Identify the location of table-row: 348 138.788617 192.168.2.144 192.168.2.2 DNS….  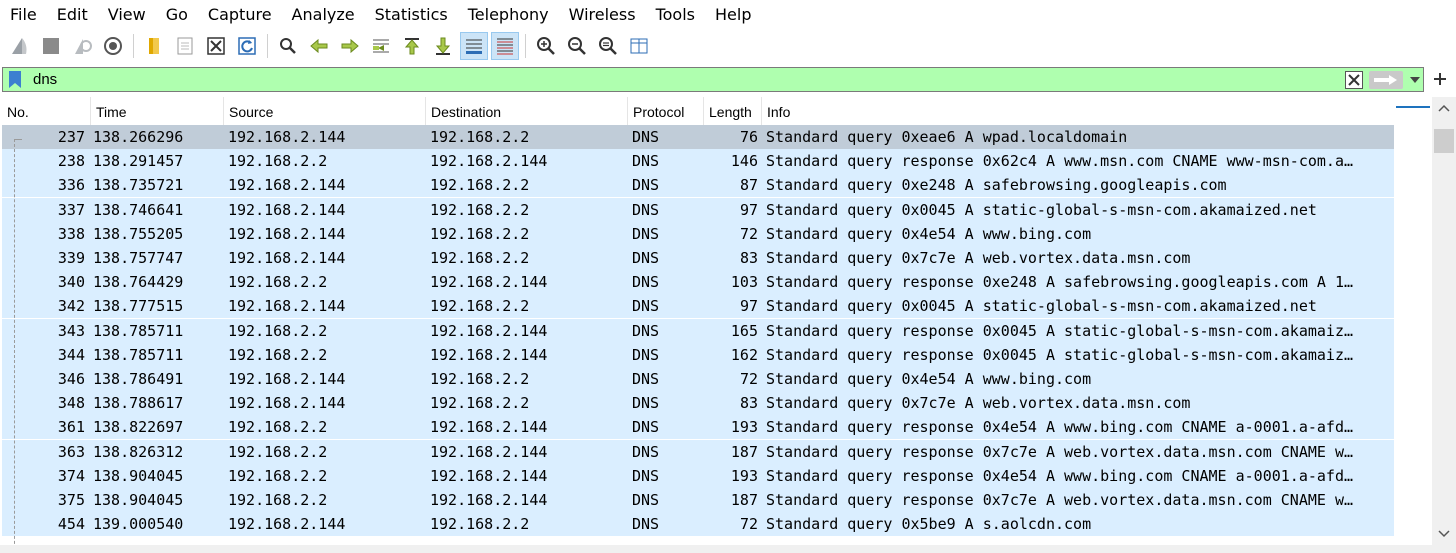
(698, 403).